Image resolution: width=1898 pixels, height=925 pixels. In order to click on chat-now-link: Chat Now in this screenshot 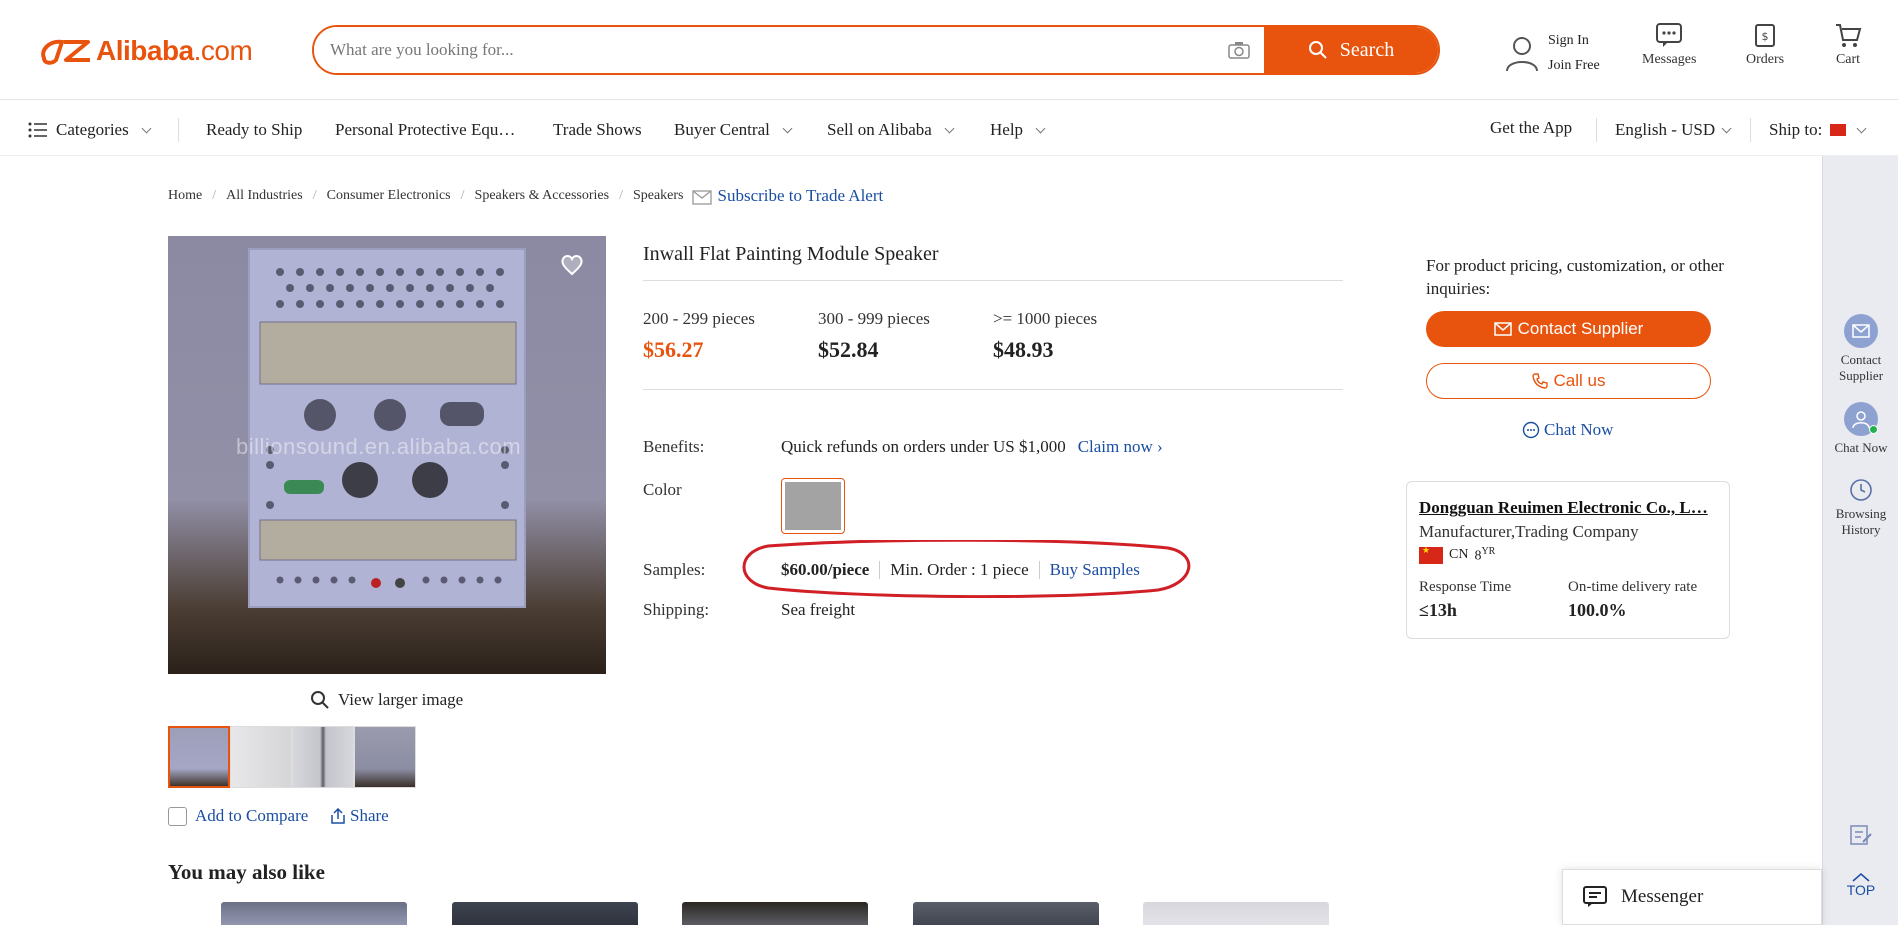, I will do `click(1567, 430)`.